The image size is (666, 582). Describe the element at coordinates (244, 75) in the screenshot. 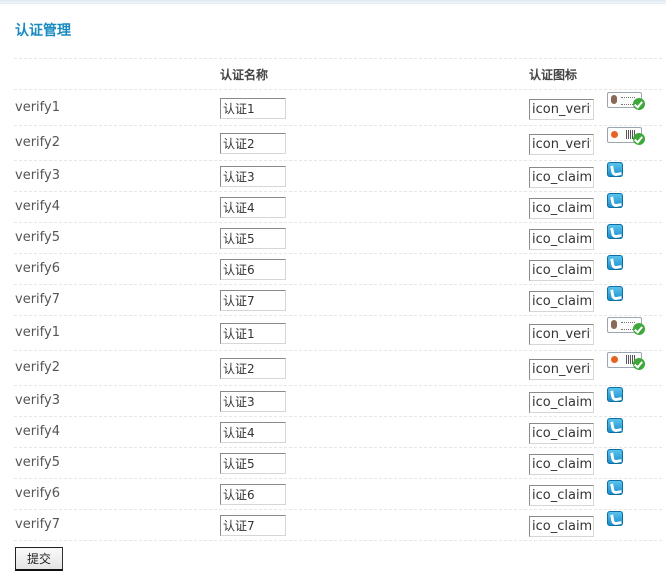

I see `column-header-name: 认证名称` at that location.